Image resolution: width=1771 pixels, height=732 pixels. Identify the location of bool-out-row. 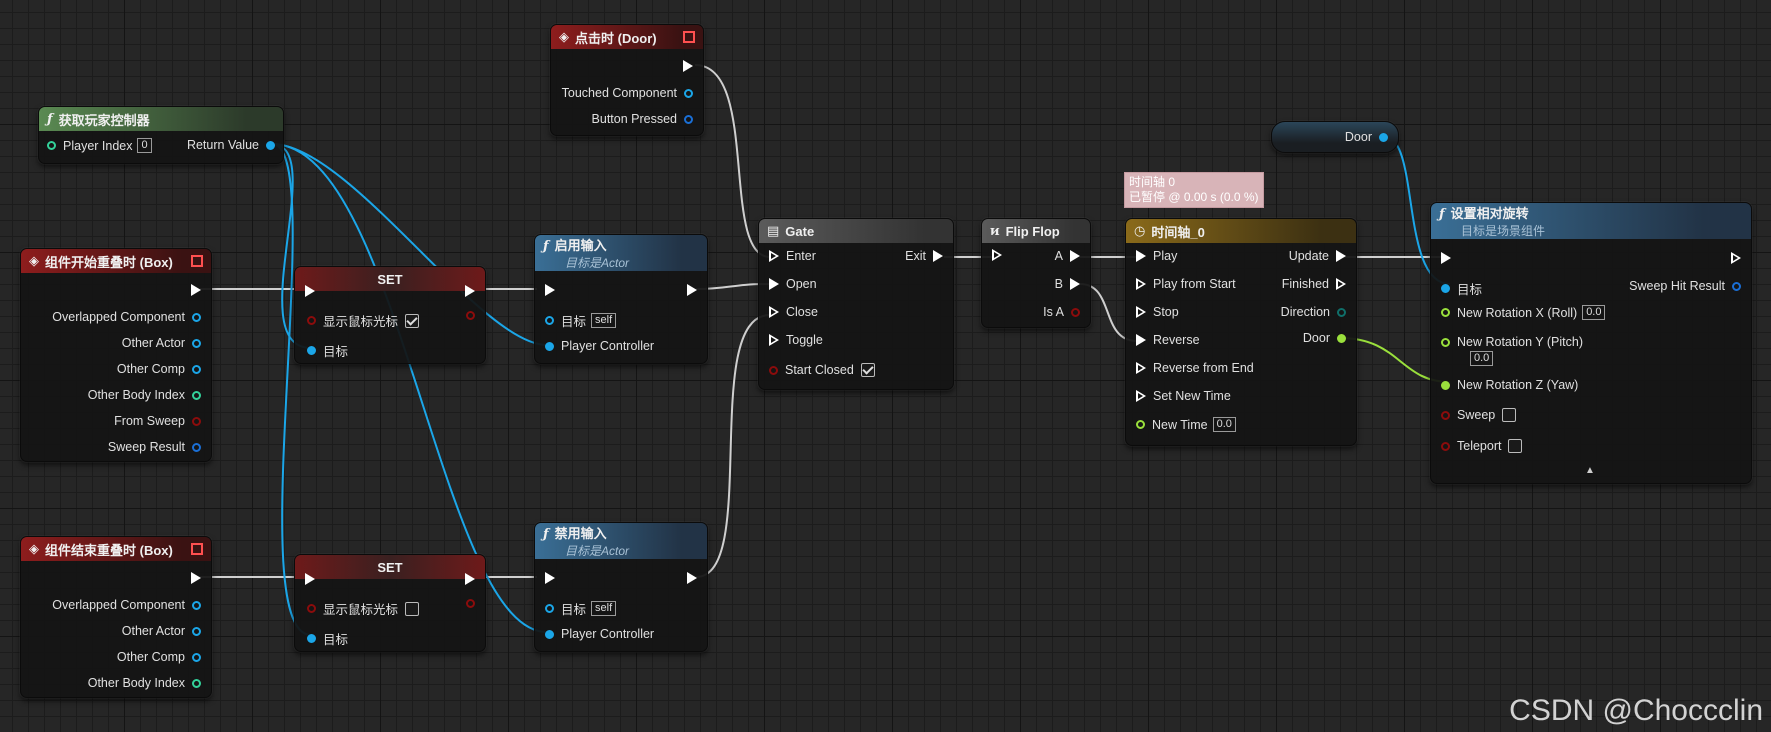
(470, 315).